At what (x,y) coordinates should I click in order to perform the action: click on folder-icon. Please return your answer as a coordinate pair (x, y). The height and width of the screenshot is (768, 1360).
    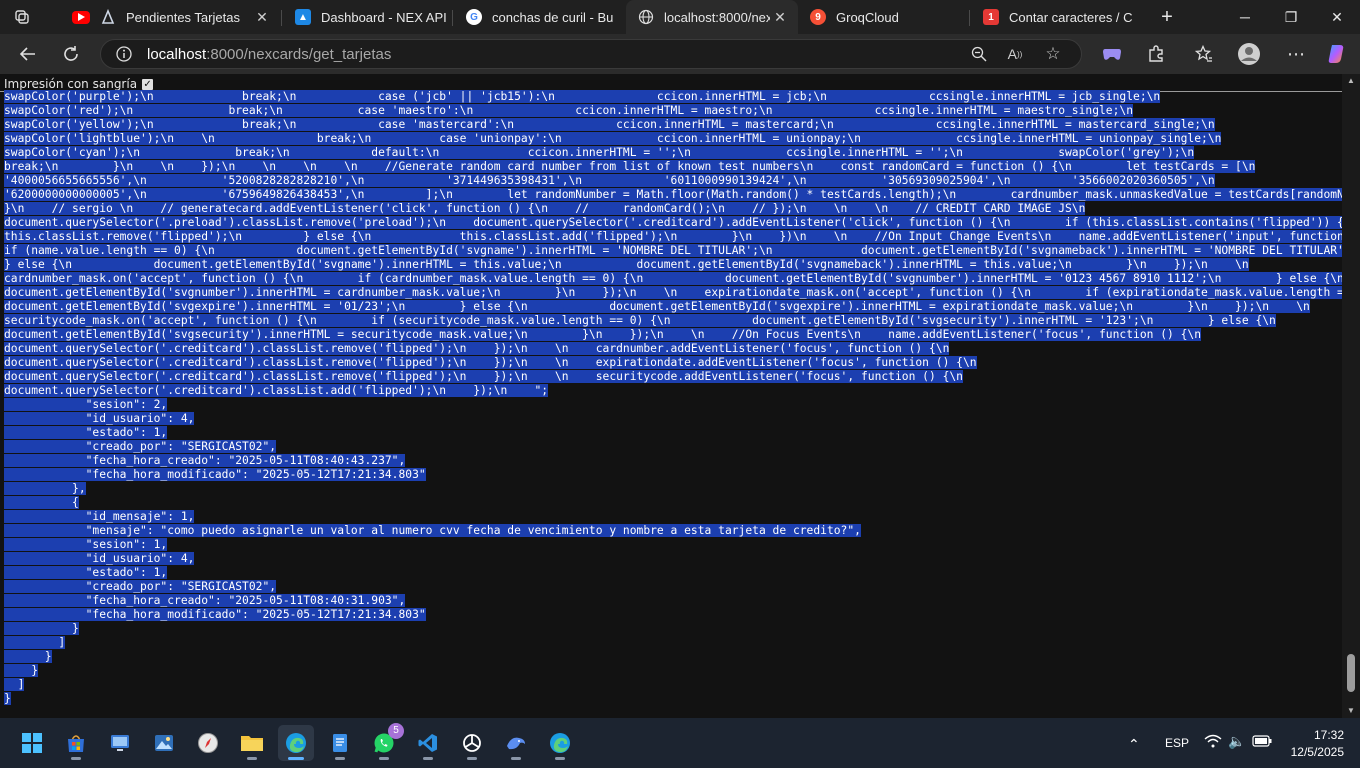
    Looking at the image, I should click on (252, 743).